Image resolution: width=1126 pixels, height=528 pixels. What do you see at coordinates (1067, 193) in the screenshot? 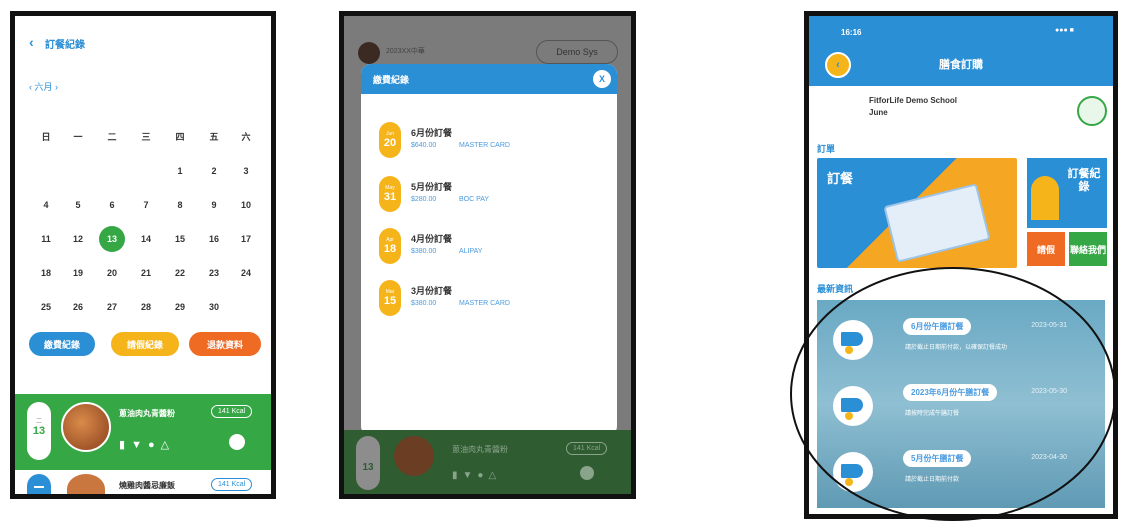
I see `order-records-tile: 訂餐紀錄` at bounding box center [1067, 193].